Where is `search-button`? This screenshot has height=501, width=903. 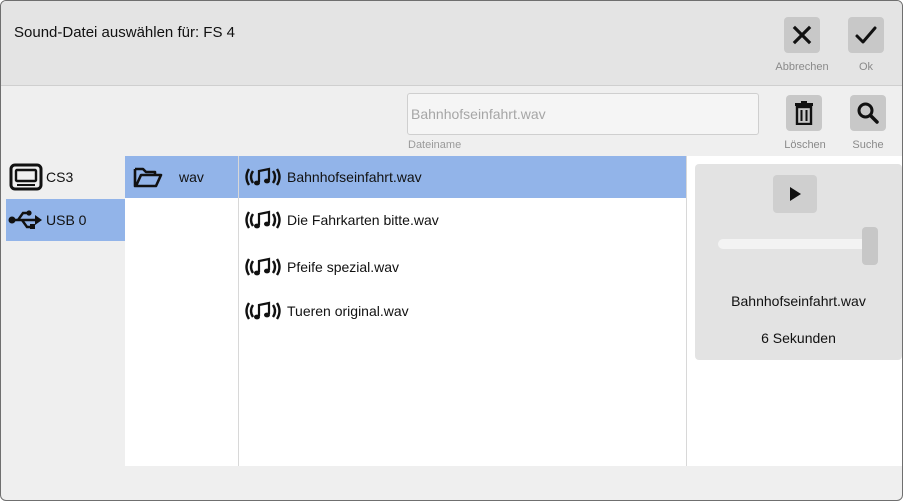
search-button is located at coordinates (868, 113).